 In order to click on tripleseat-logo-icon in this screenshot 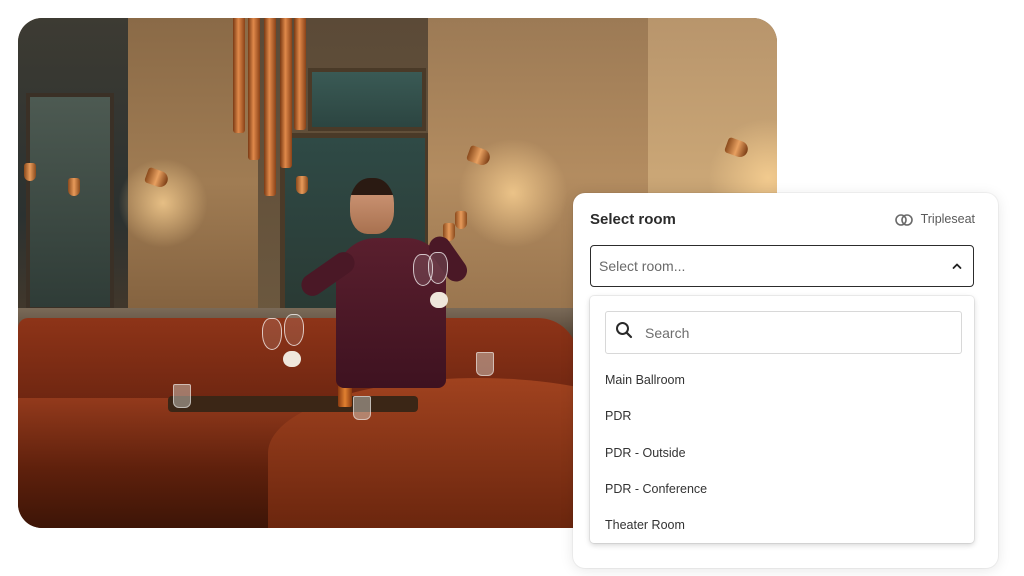, I will do `click(903, 219)`.